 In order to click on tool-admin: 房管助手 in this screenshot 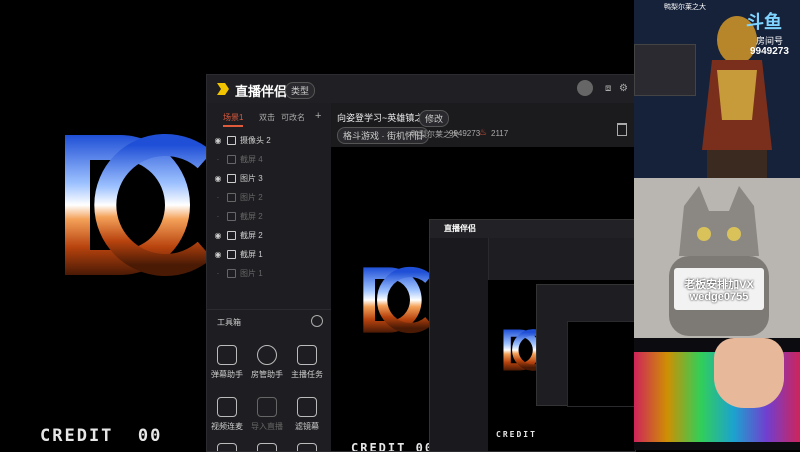, I will do `click(267, 362)`.